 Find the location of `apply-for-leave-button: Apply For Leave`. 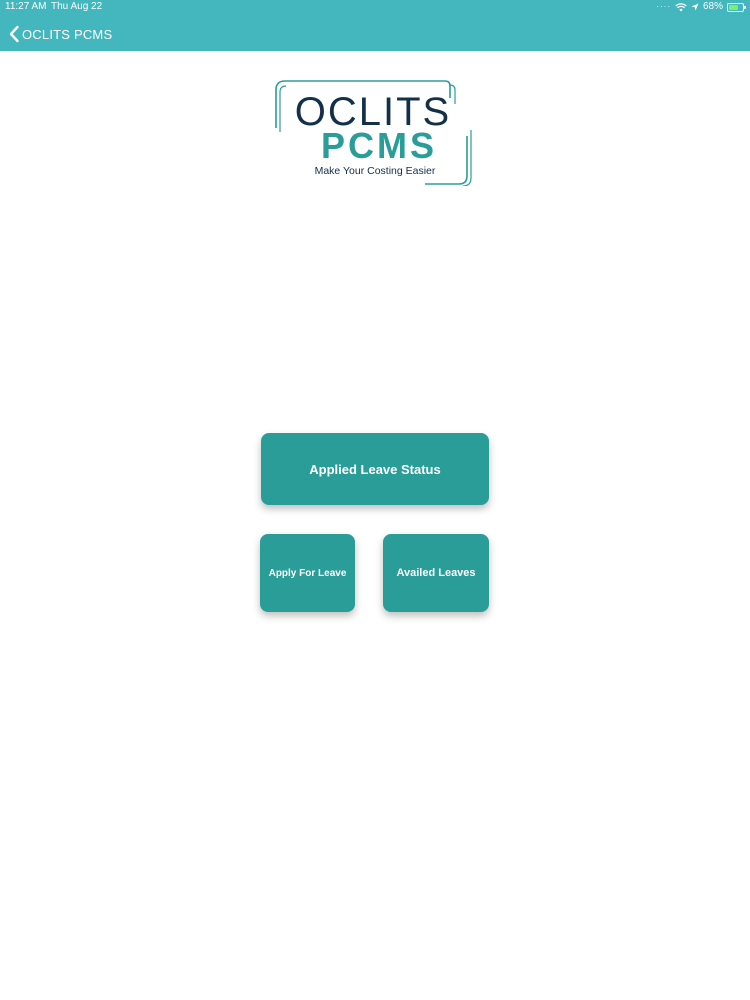

apply-for-leave-button: Apply For Leave is located at coordinates (307, 573).